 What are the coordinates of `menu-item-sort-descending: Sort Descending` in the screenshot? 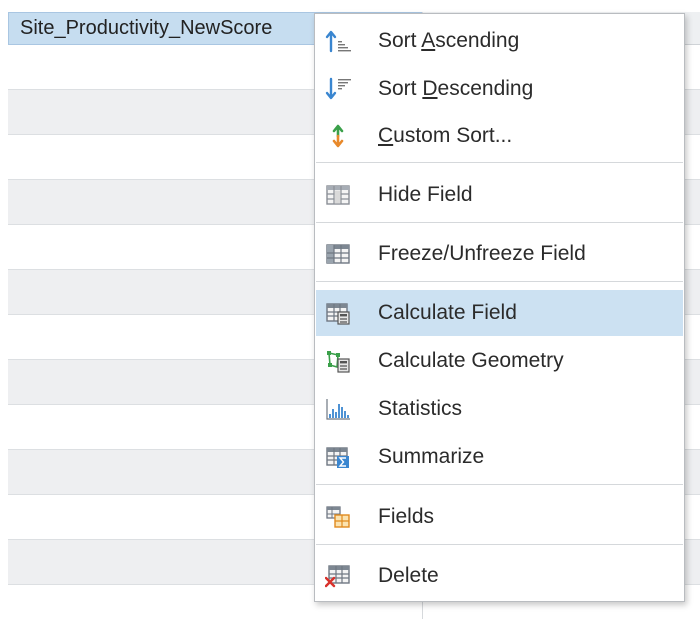 It's located at (499, 89).